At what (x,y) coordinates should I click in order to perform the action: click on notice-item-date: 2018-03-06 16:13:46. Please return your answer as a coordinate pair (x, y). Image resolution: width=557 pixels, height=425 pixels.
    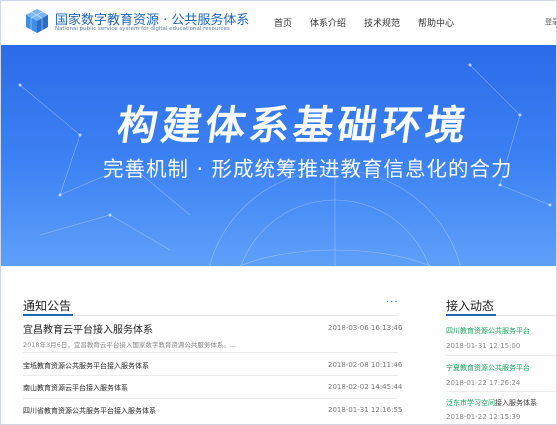
    Looking at the image, I should click on (365, 328).